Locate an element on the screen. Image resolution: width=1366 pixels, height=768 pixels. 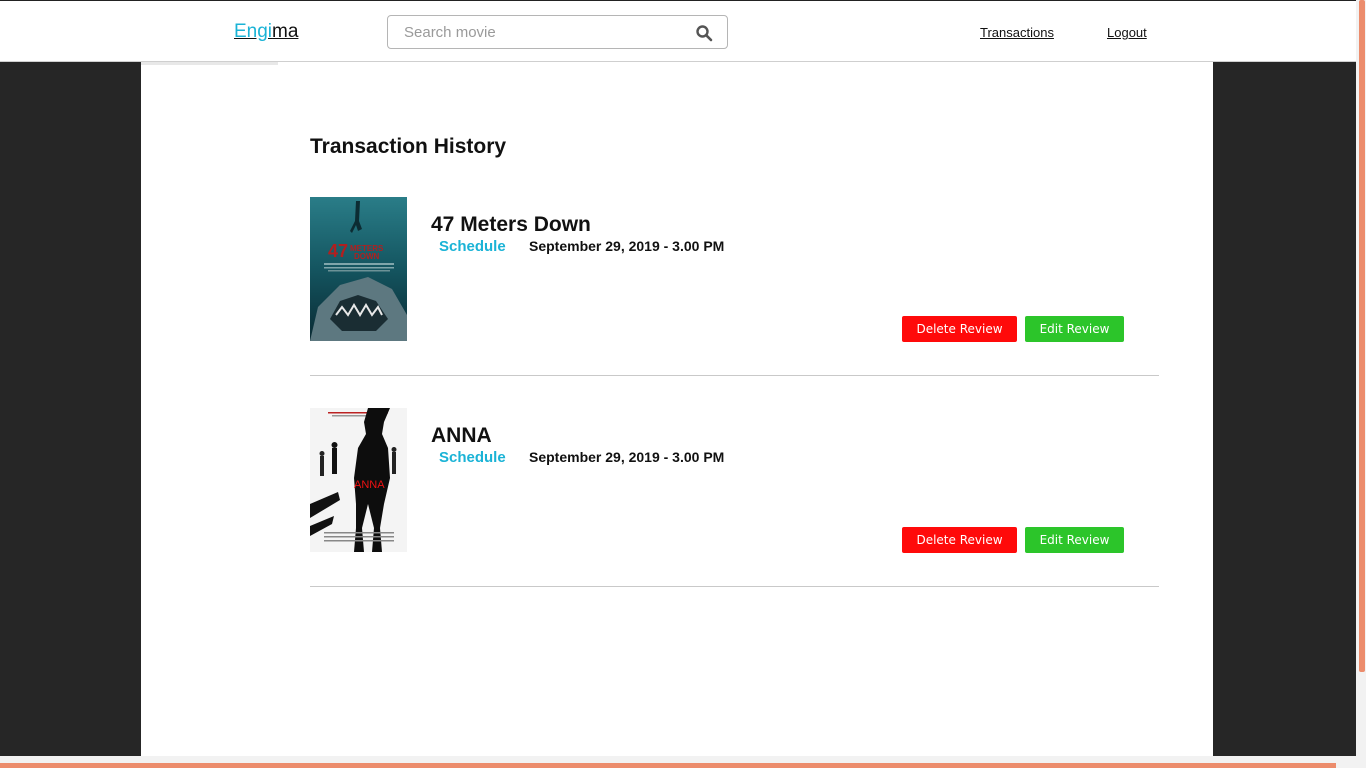
panel-divider is located at coordinates (209, 63).